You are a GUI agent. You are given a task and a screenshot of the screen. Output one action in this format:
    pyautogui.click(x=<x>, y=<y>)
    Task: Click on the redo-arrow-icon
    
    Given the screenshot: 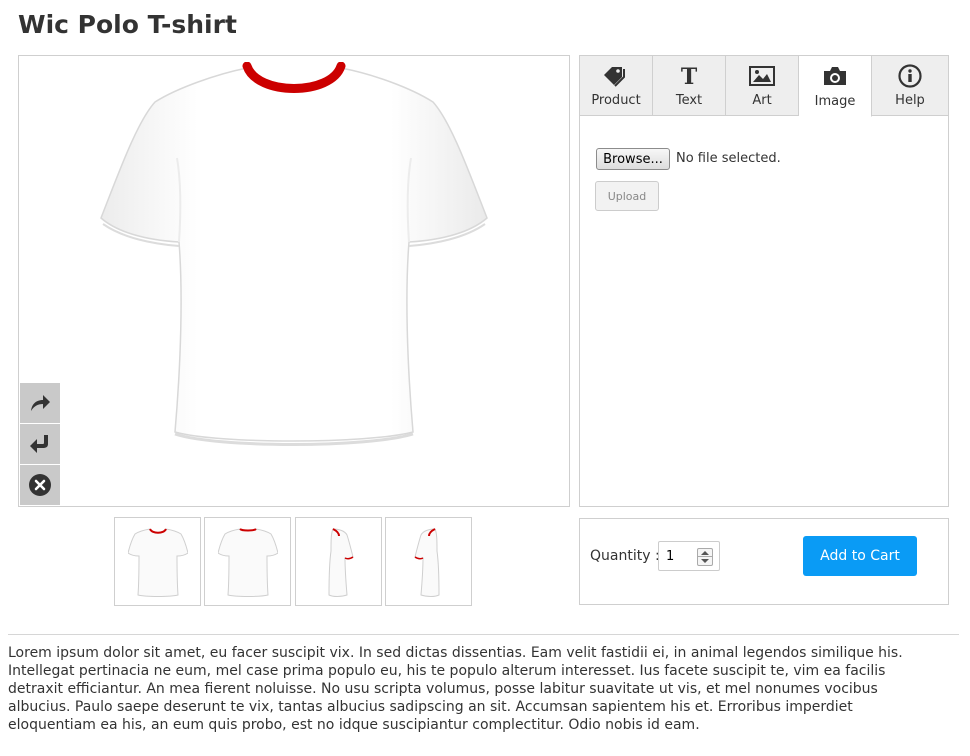 What is the action you would take?
    pyautogui.click(x=40, y=403)
    